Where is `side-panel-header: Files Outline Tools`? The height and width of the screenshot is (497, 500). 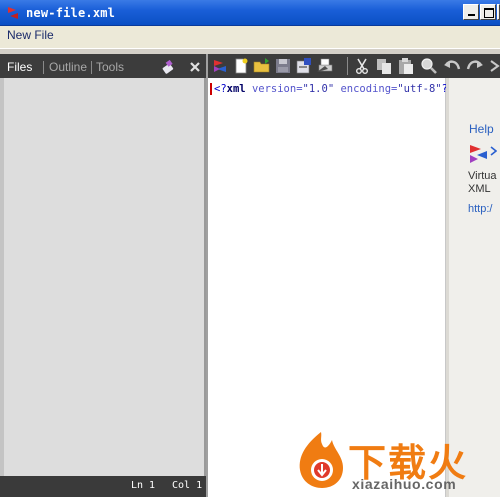 side-panel-header: Files Outline Tools is located at coordinates (103, 66).